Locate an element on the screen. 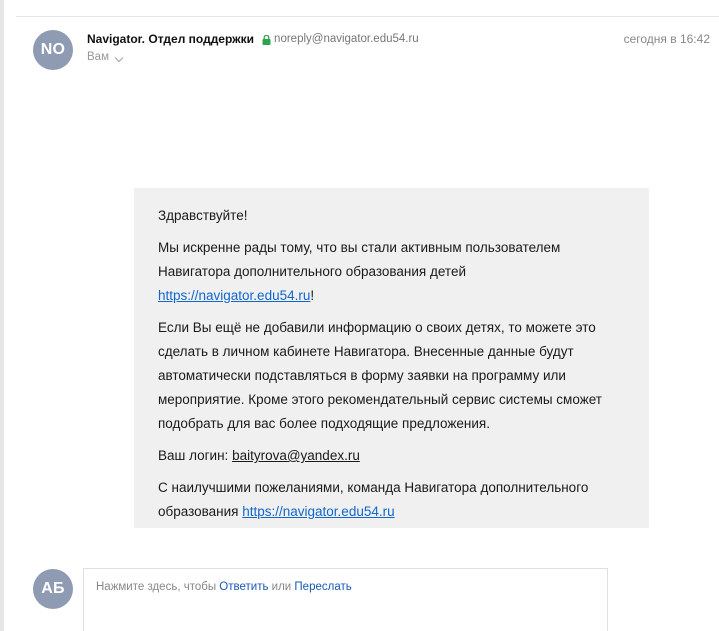 The height and width of the screenshot is (631, 719). user-avatar: АБ is located at coordinates (53, 589).